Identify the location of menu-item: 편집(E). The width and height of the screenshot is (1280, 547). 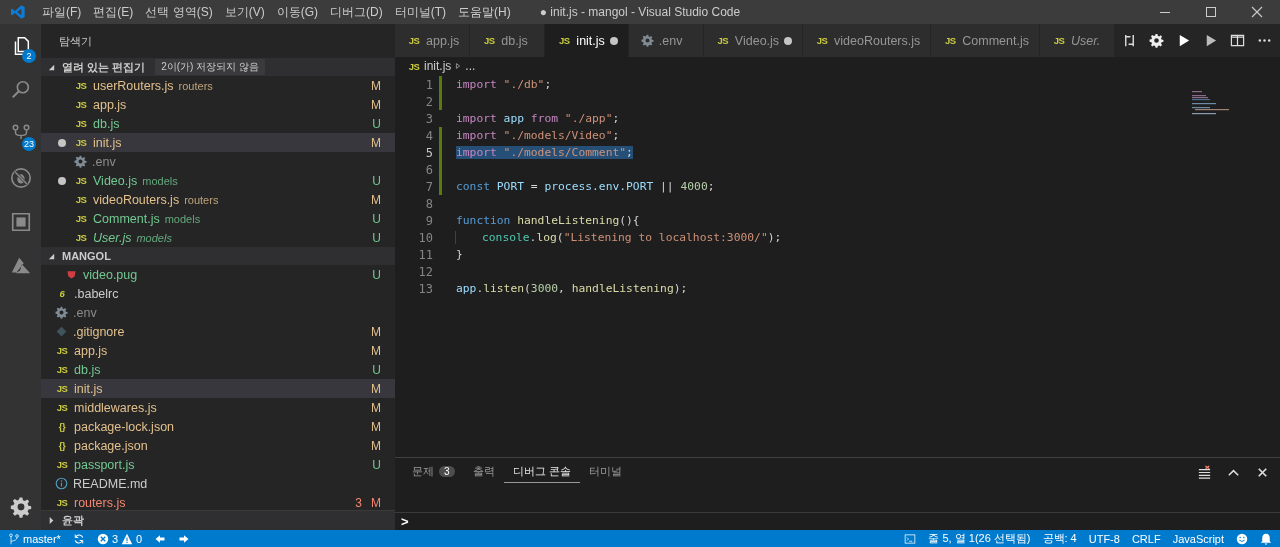
(113, 12).